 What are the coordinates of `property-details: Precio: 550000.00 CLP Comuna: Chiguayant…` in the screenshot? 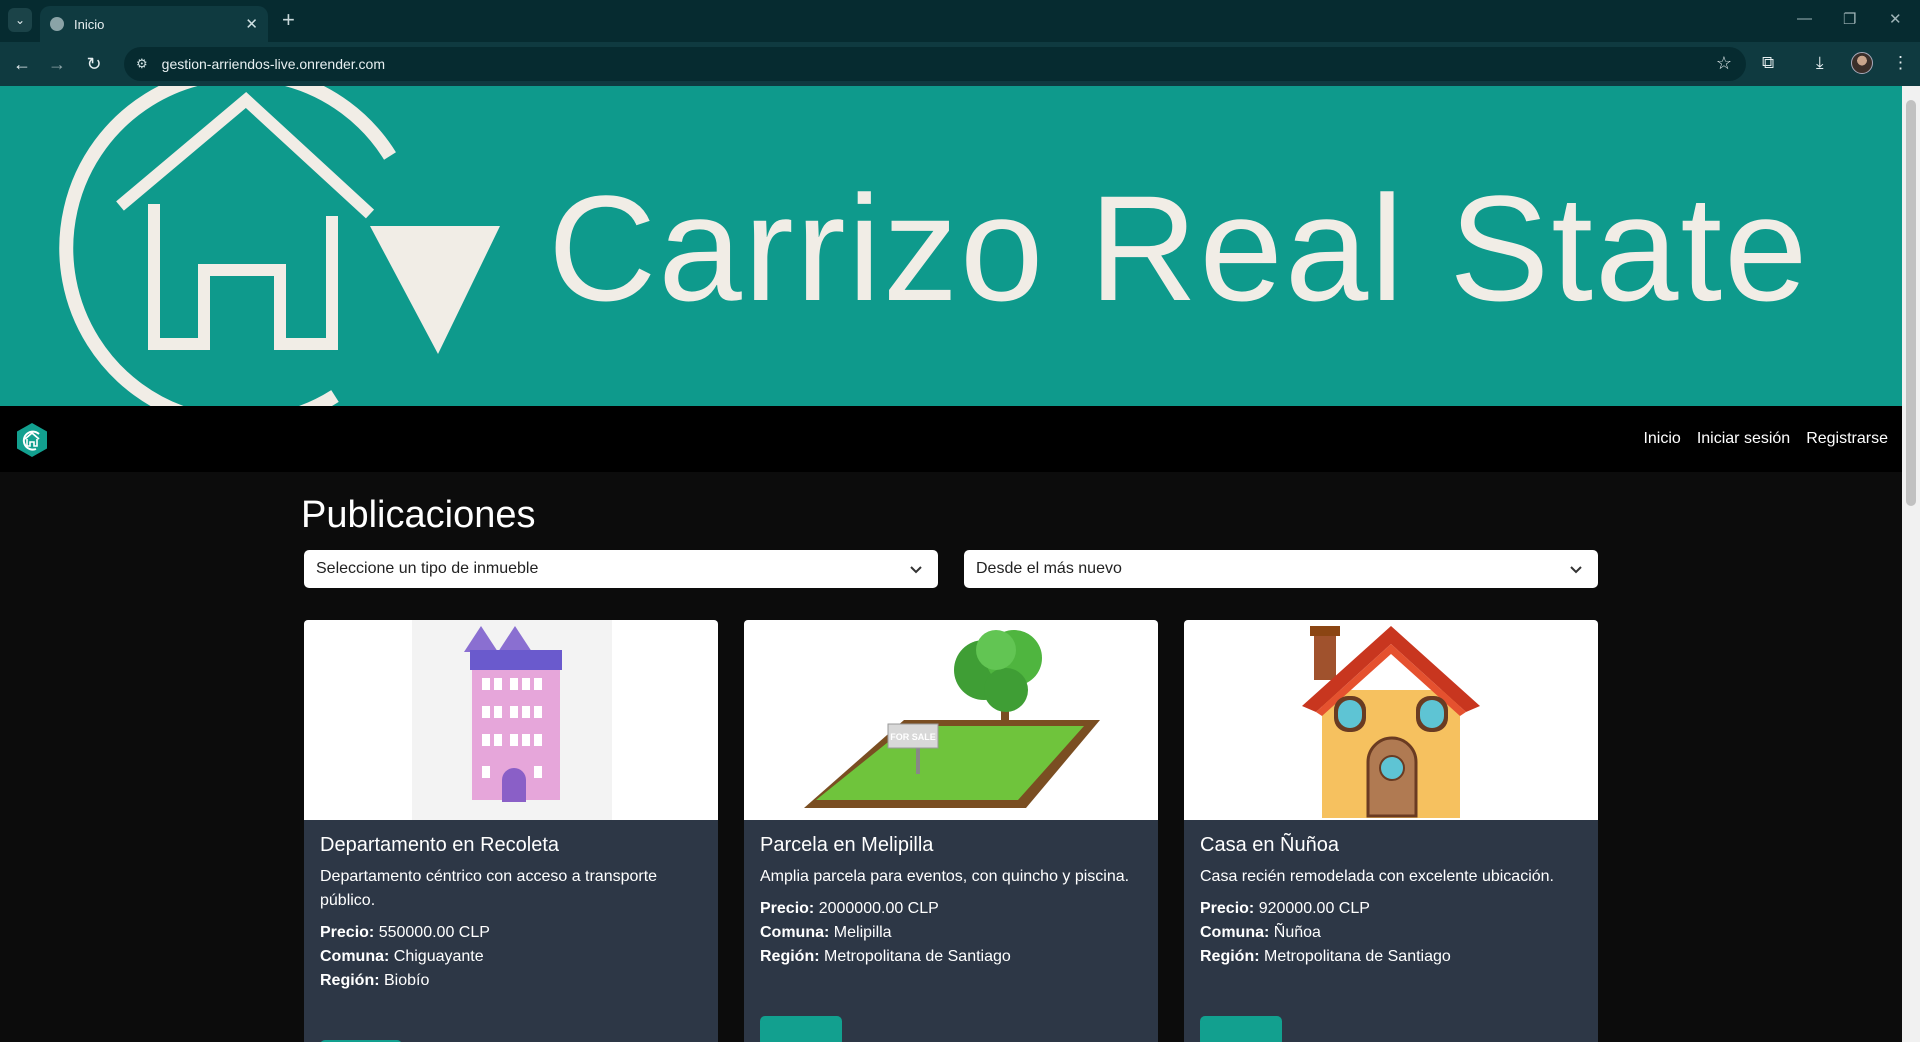 It's located at (511, 957).